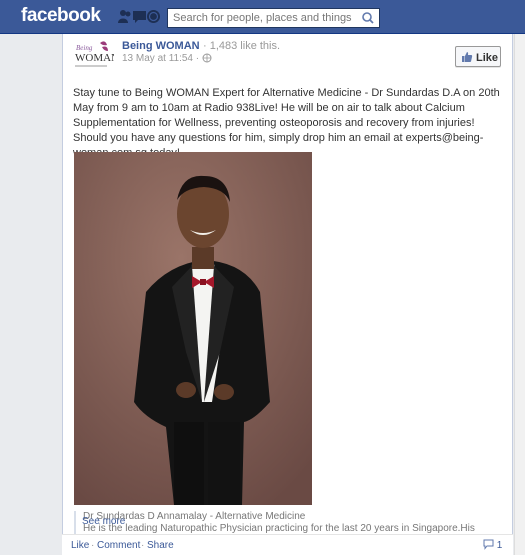 The width and height of the screenshot is (525, 555). I want to click on see-more-link: See more, so click(103, 521).